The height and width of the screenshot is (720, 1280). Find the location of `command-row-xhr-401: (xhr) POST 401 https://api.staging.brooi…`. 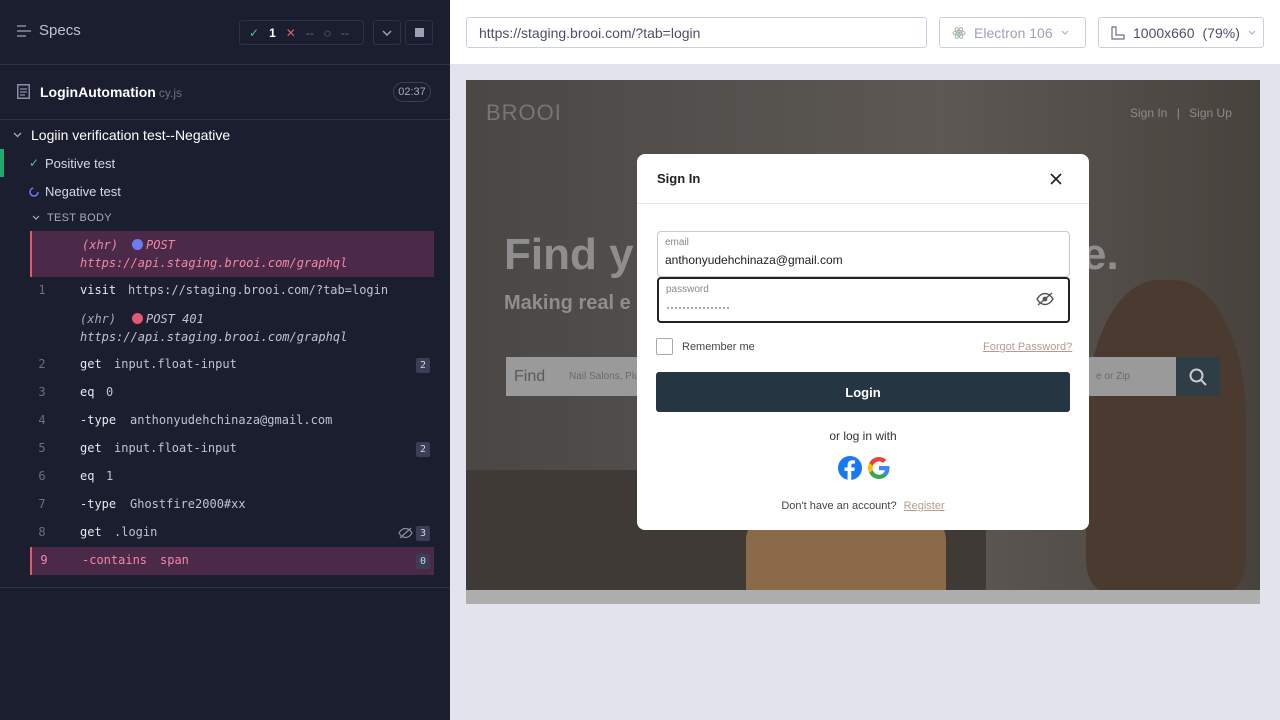

command-row-xhr-401: (xhr) POST 401 https://api.staging.brooi… is located at coordinates (232, 328).